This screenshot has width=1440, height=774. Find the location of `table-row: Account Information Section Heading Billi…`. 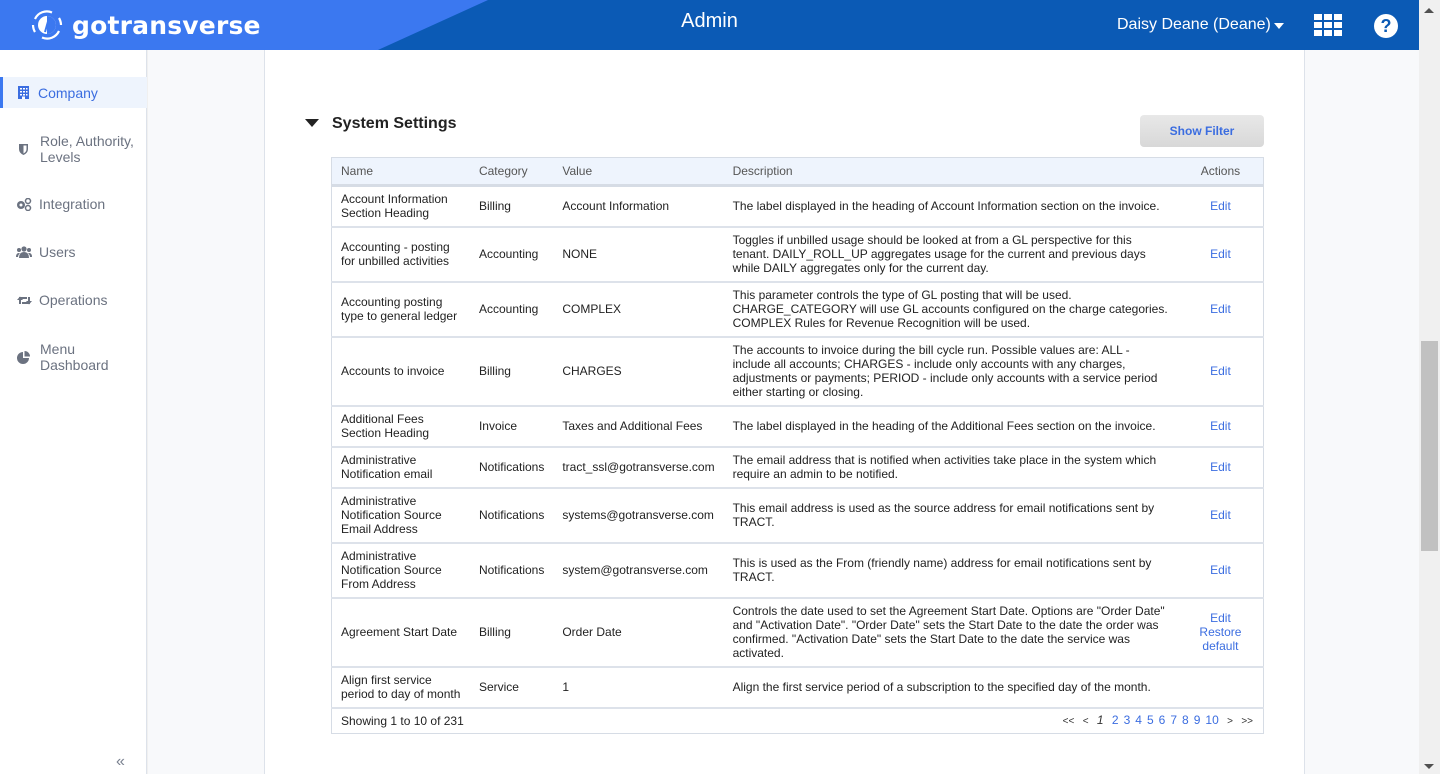

table-row: Account Information Section Heading Billi… is located at coordinates (797, 206).